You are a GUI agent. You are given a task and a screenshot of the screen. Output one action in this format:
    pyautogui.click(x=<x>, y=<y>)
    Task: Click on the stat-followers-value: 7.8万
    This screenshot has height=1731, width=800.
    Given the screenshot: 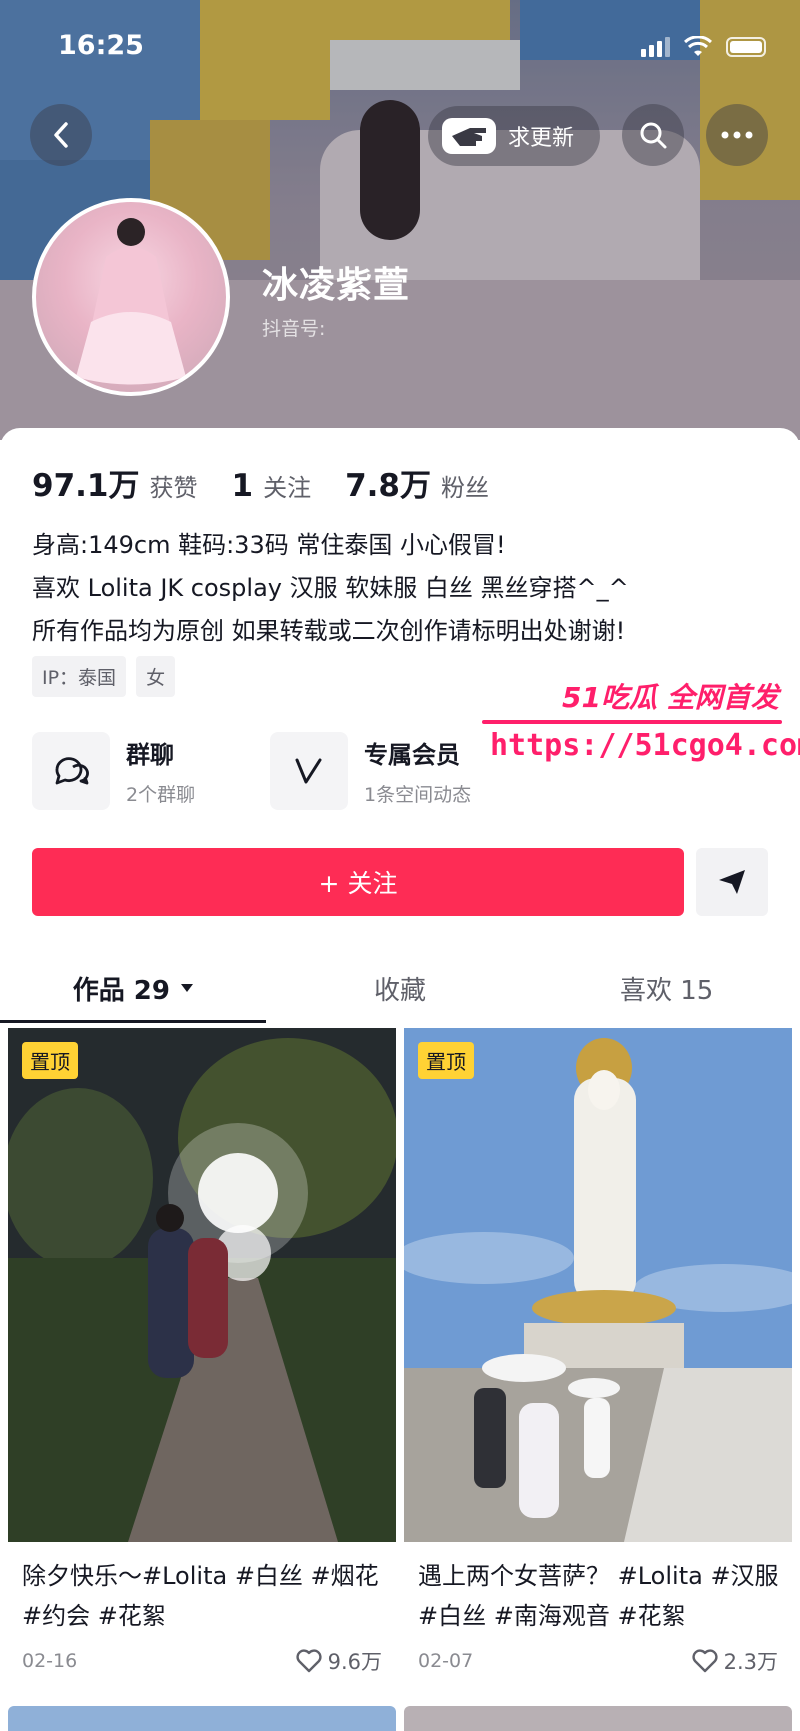 What is the action you would take?
    pyautogui.click(x=388, y=486)
    